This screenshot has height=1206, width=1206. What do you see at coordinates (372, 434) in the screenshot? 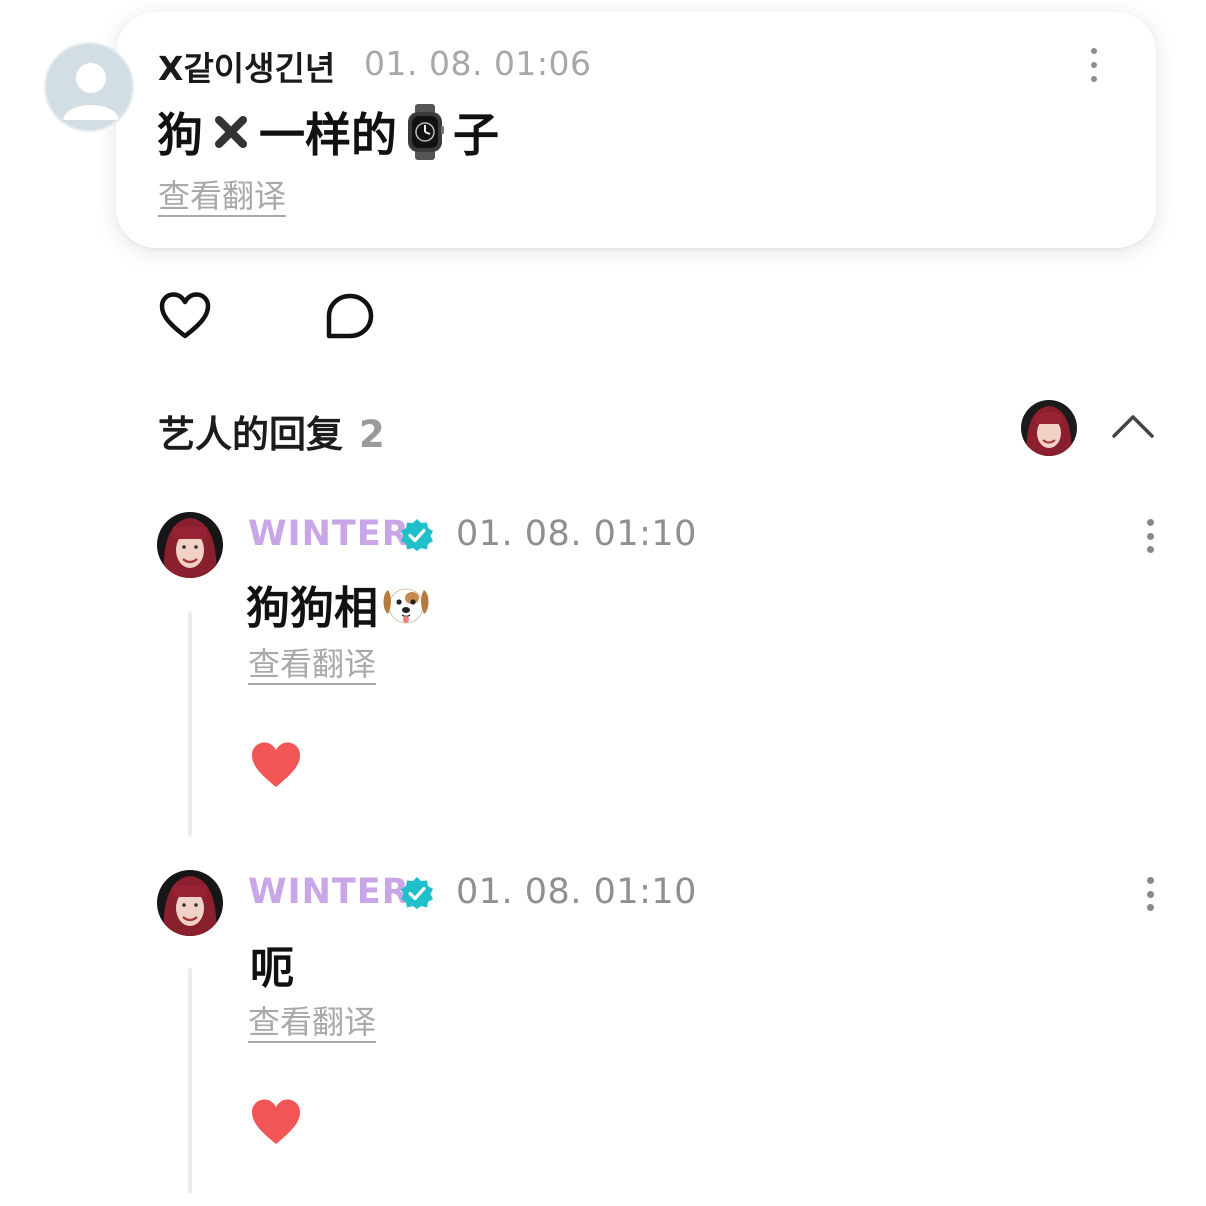
I see `artist-replies-count: 2` at bounding box center [372, 434].